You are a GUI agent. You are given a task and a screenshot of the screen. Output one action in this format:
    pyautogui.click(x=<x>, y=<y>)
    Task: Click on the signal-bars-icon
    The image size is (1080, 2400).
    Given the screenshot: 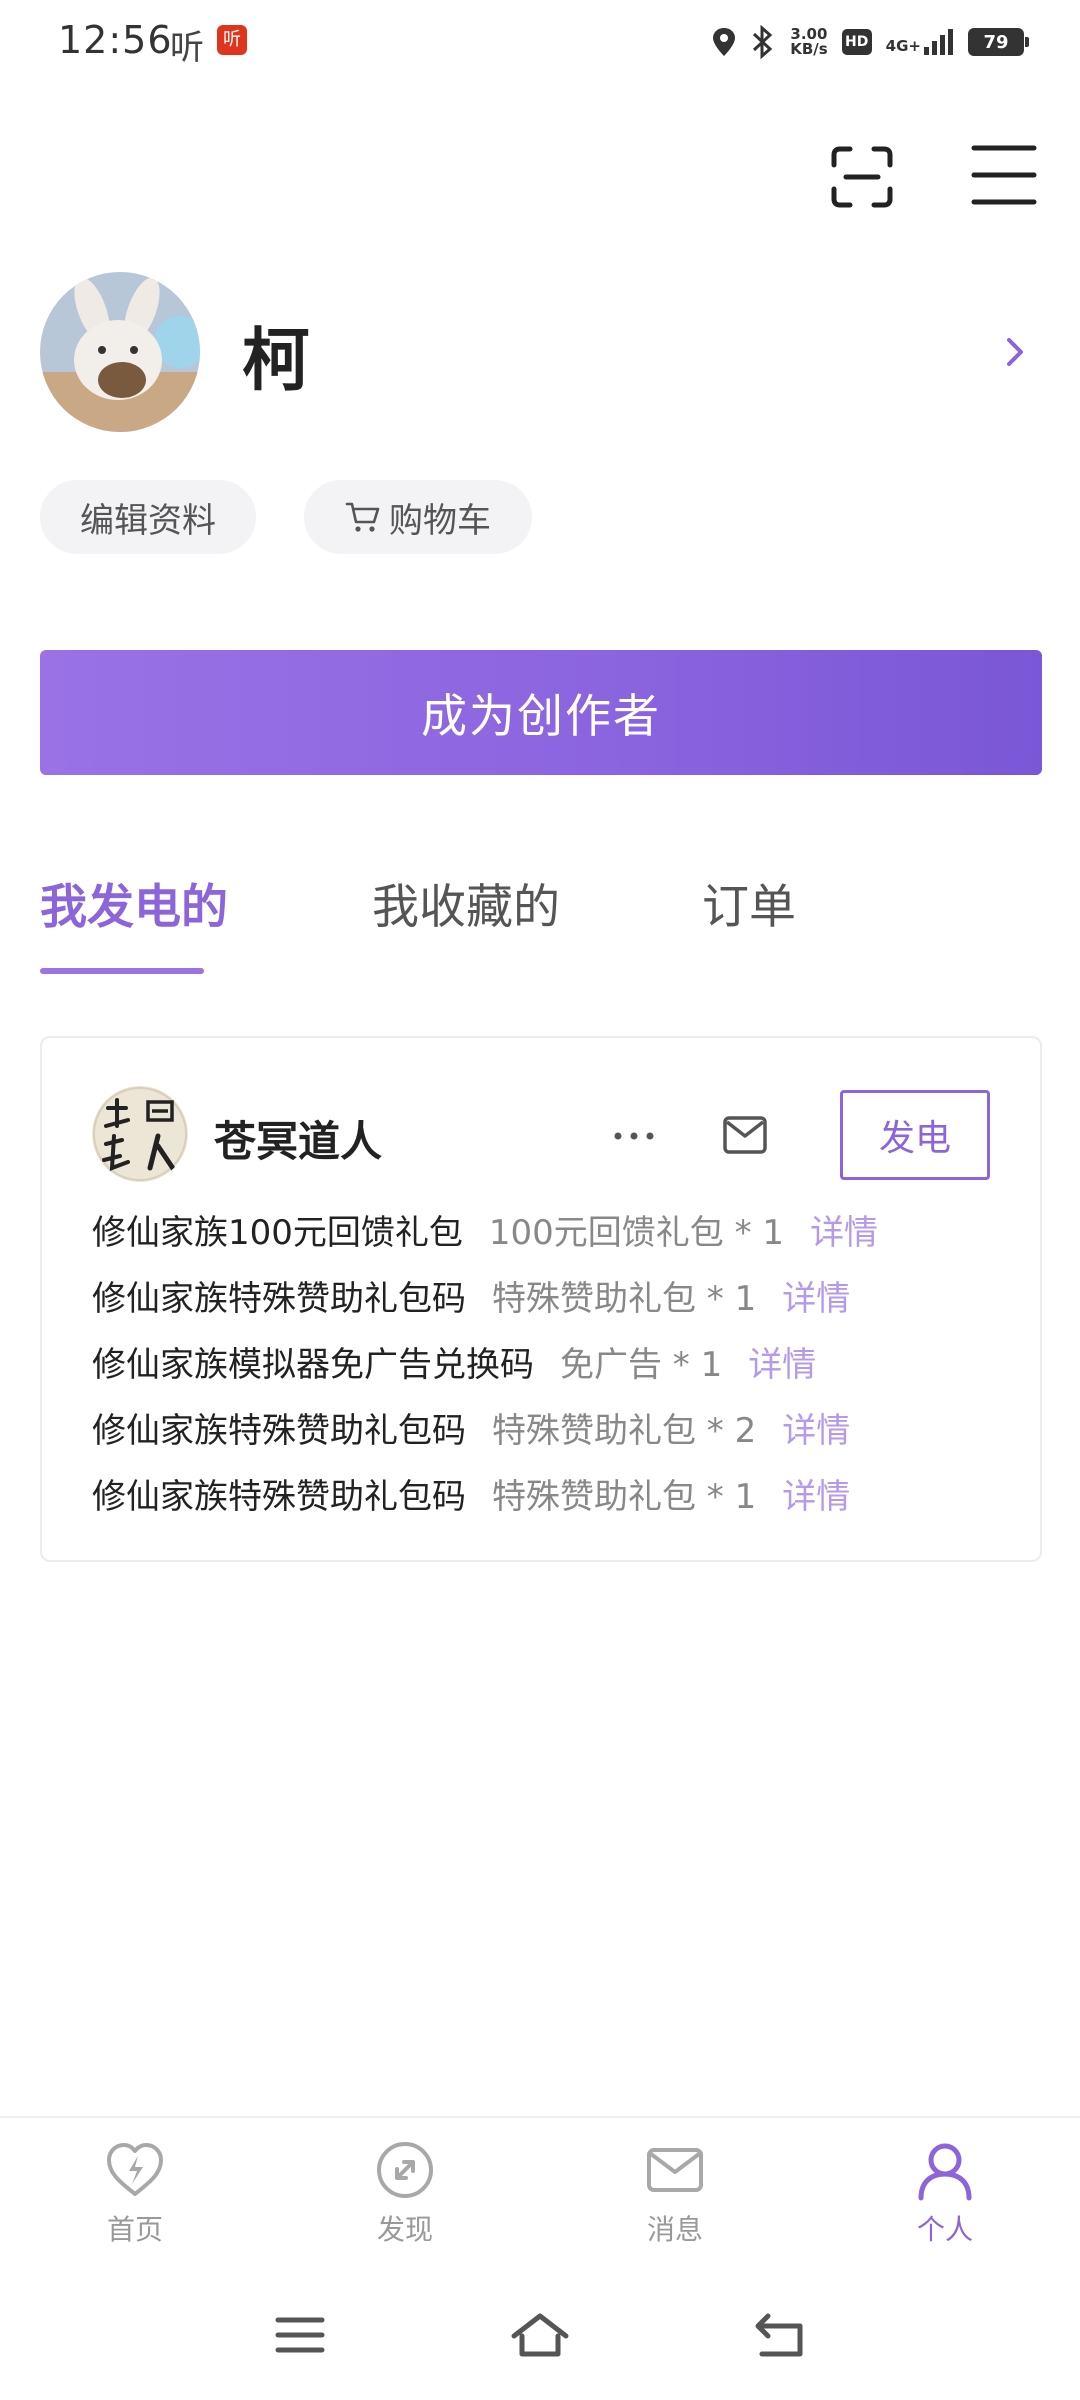 What is the action you would take?
    pyautogui.click(x=938, y=42)
    